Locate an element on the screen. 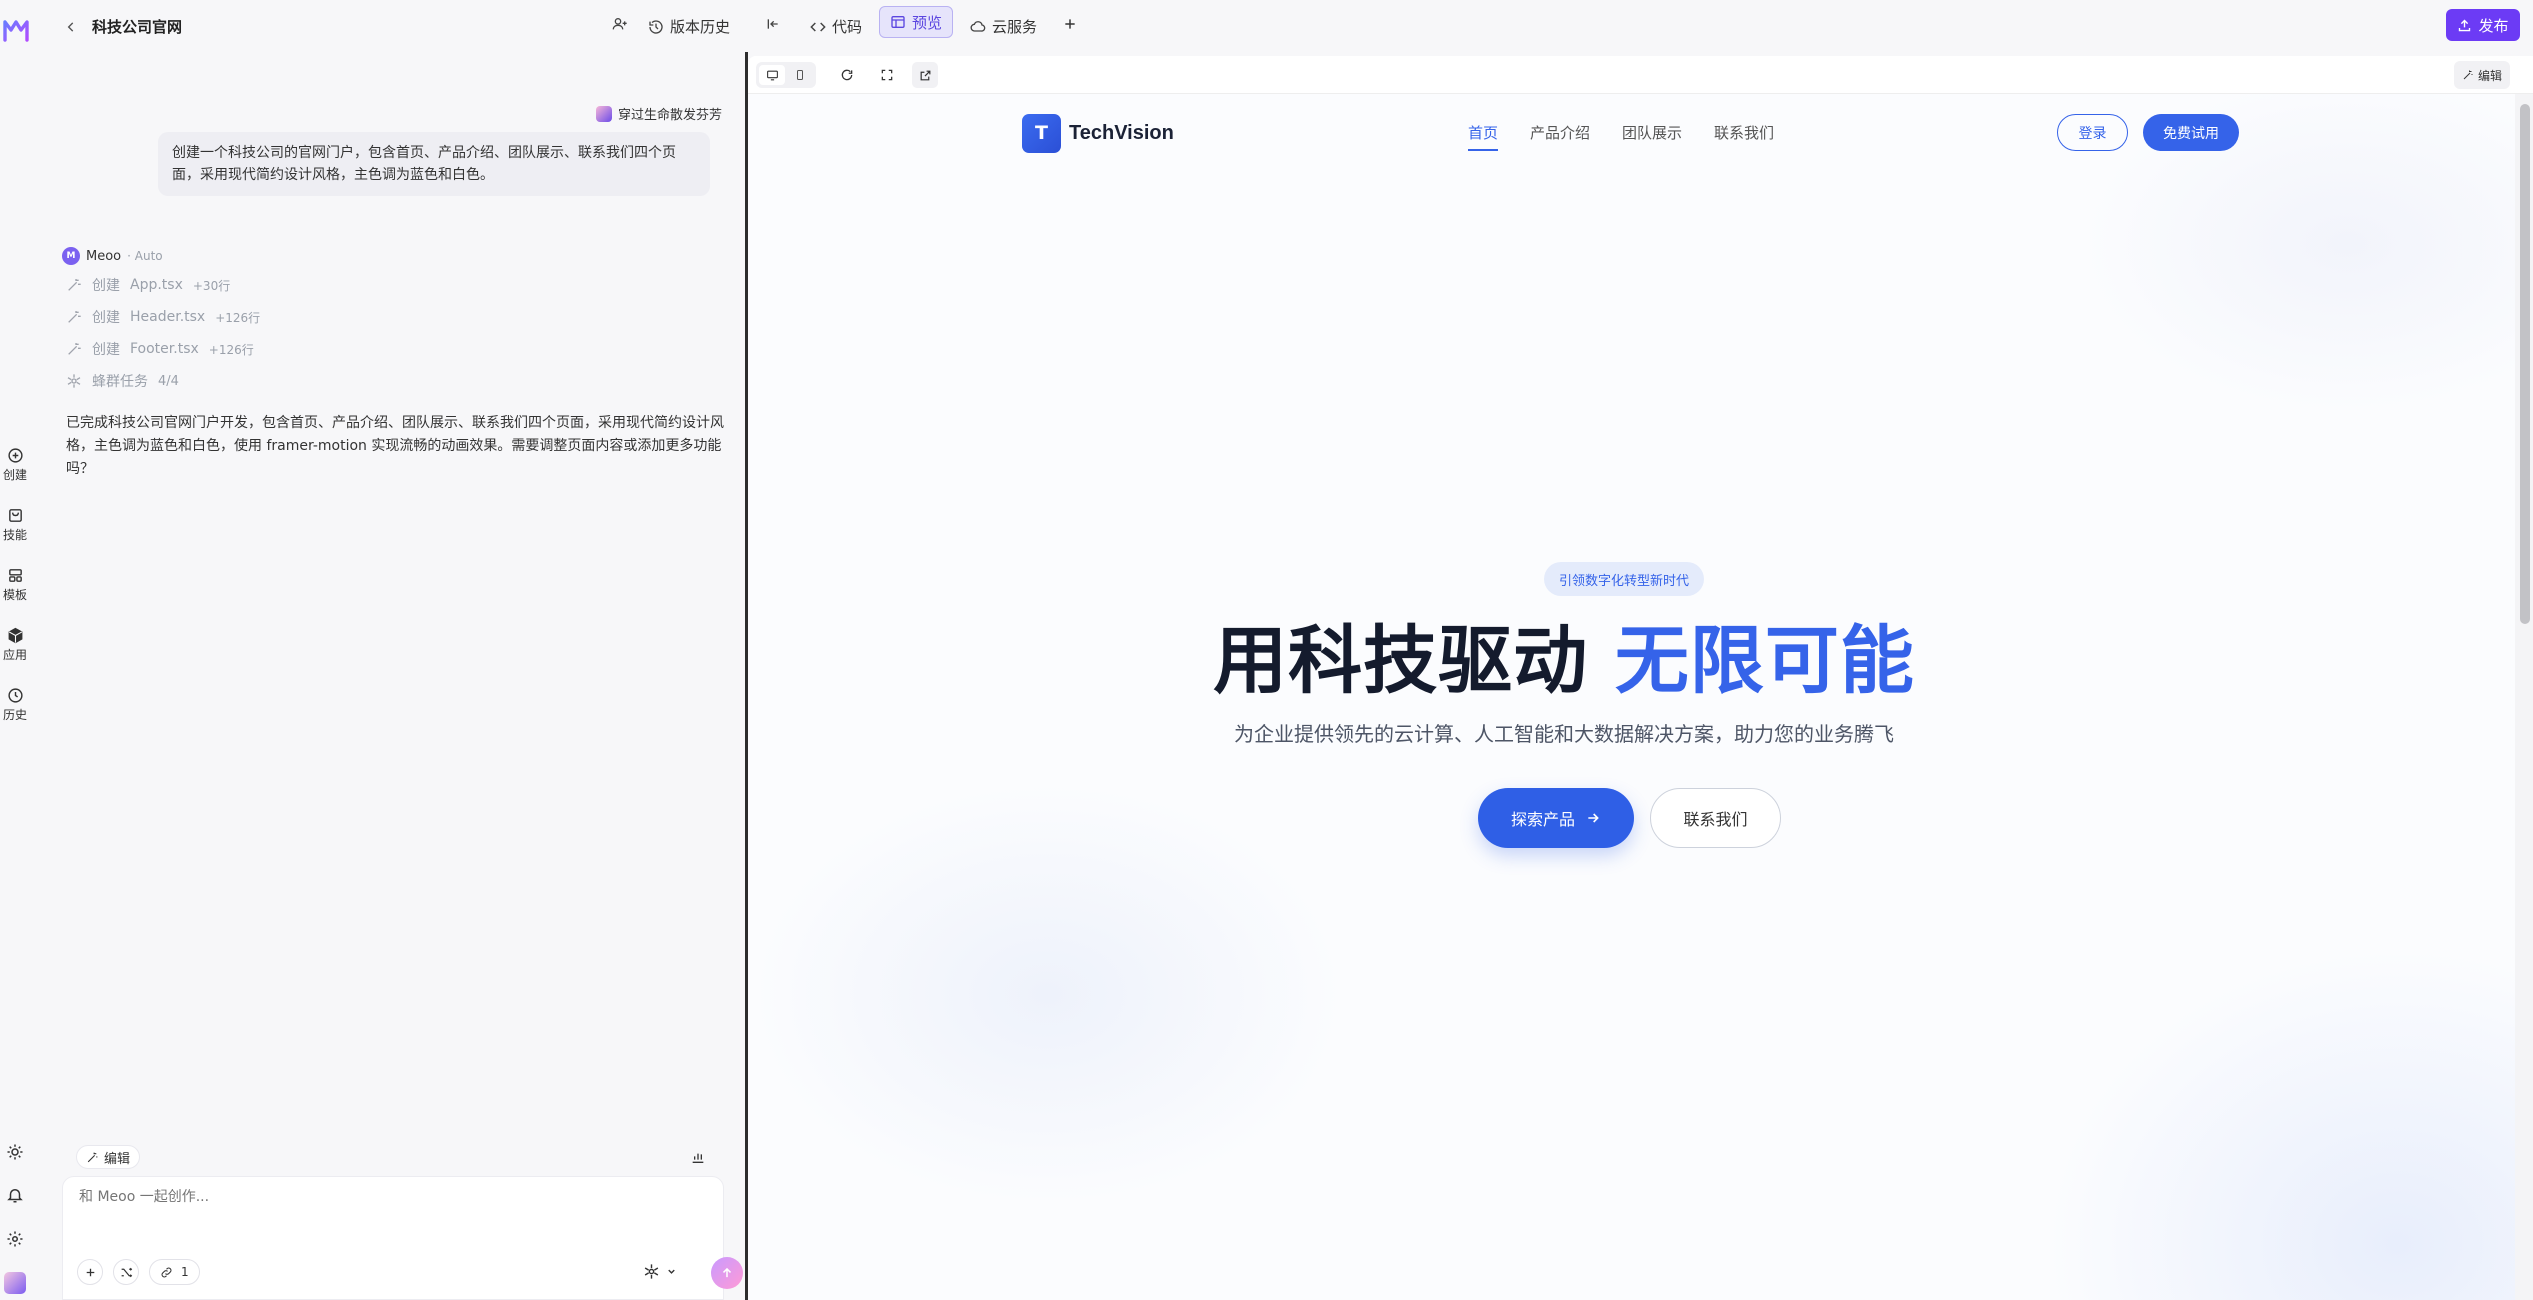 The height and width of the screenshot is (1300, 2533). site-nav-label: 团队展示 is located at coordinates (1652, 133).